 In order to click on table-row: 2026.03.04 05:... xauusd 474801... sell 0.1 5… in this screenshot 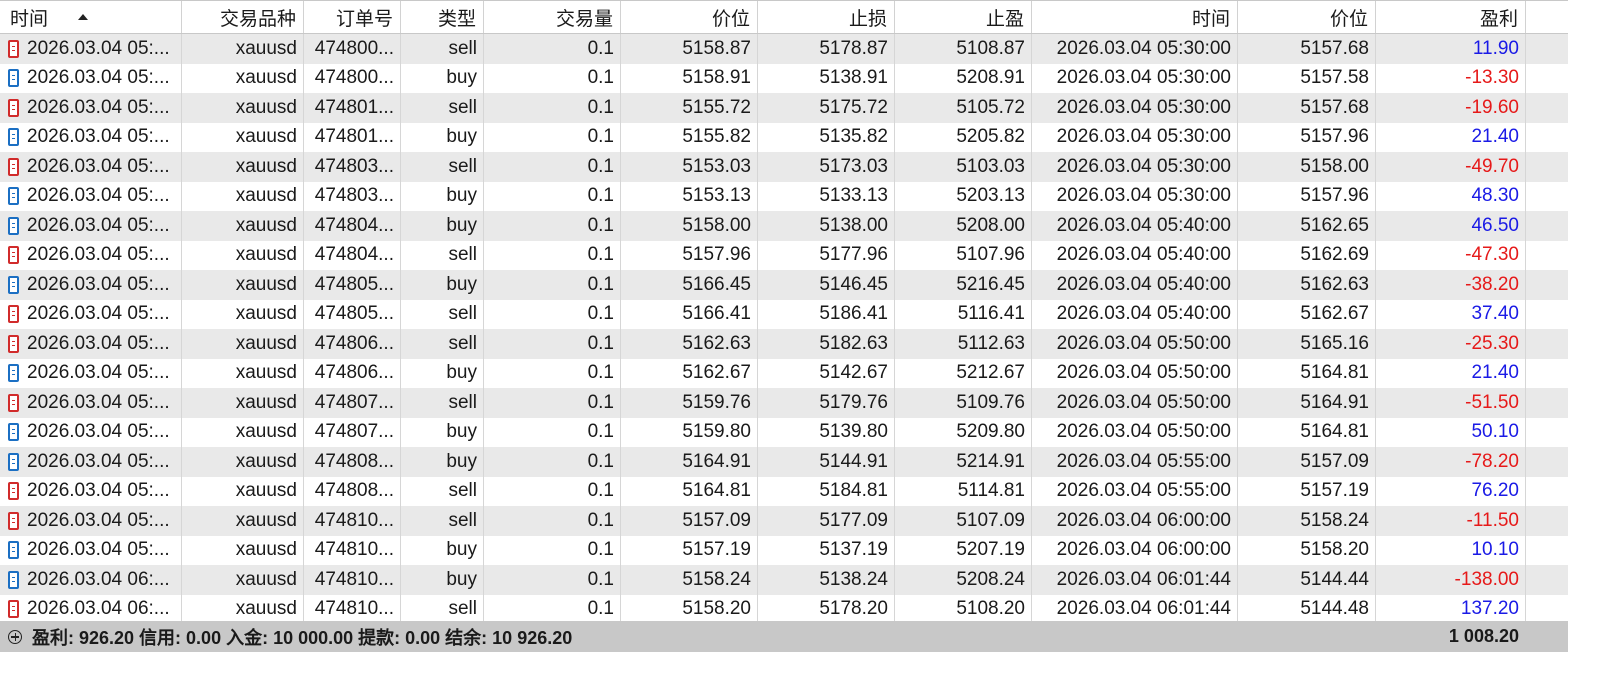, I will do `click(784, 108)`.